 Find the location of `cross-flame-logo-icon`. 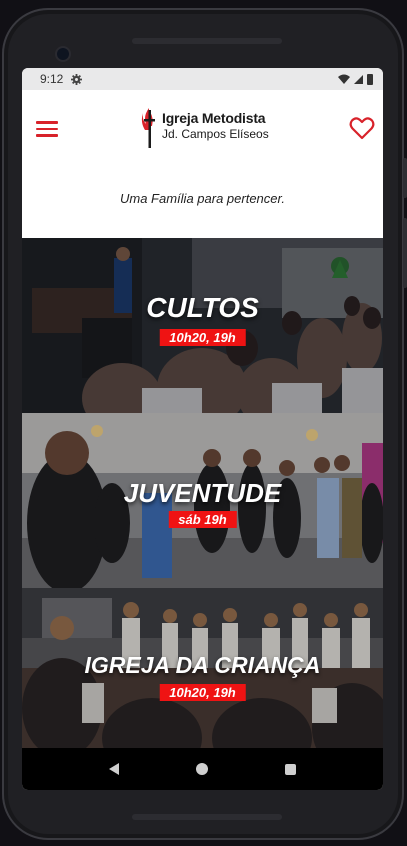

cross-flame-logo-icon is located at coordinates (148, 128).